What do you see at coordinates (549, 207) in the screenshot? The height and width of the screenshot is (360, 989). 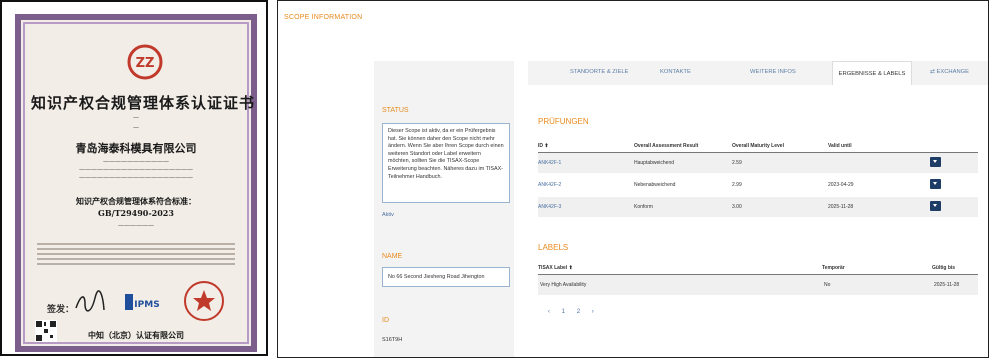 I see `assessment-id-link: ANK42F-3` at bounding box center [549, 207].